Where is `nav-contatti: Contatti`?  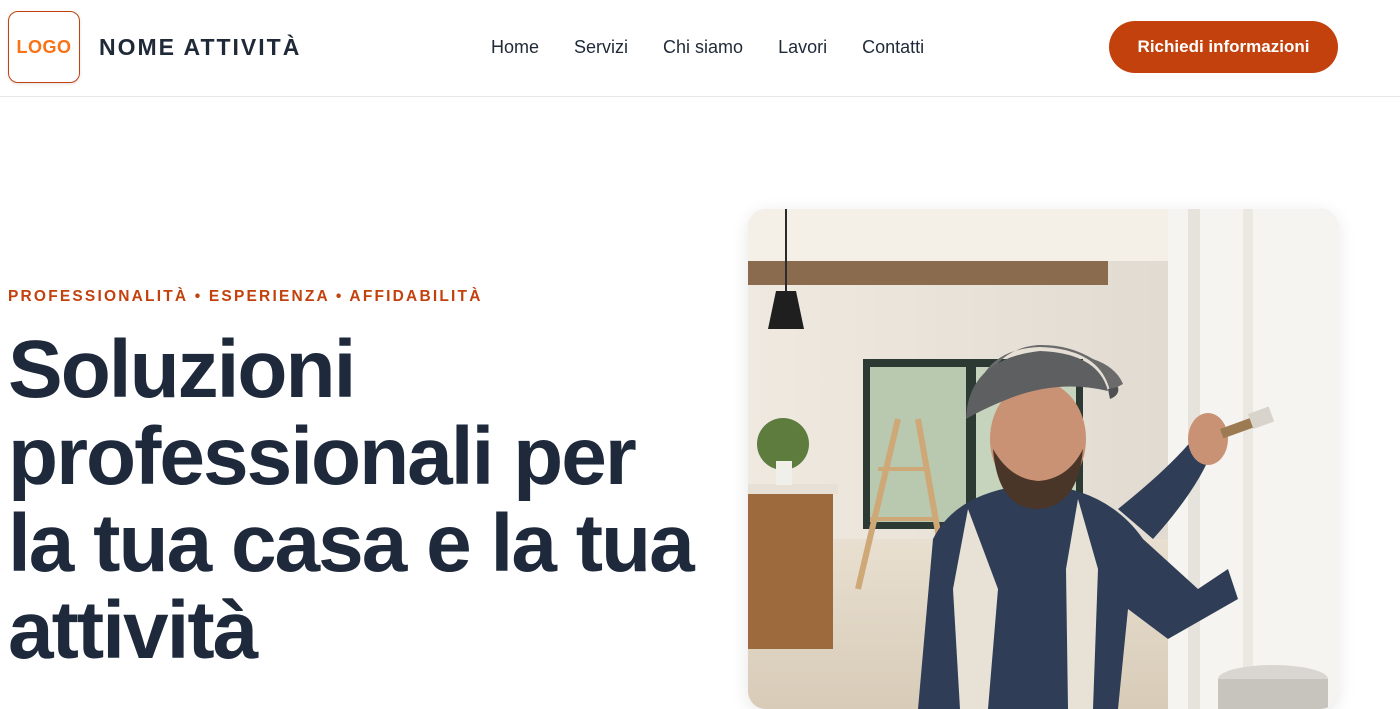 nav-contatti: Contatti is located at coordinates (893, 47).